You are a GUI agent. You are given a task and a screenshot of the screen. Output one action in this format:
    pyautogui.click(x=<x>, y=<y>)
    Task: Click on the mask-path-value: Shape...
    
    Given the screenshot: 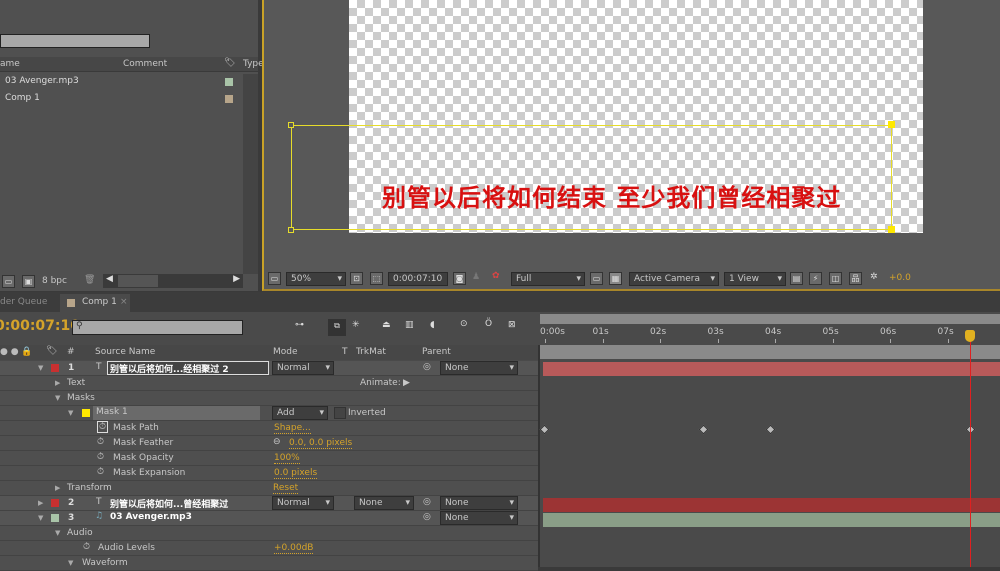 What is the action you would take?
    pyautogui.click(x=292, y=428)
    